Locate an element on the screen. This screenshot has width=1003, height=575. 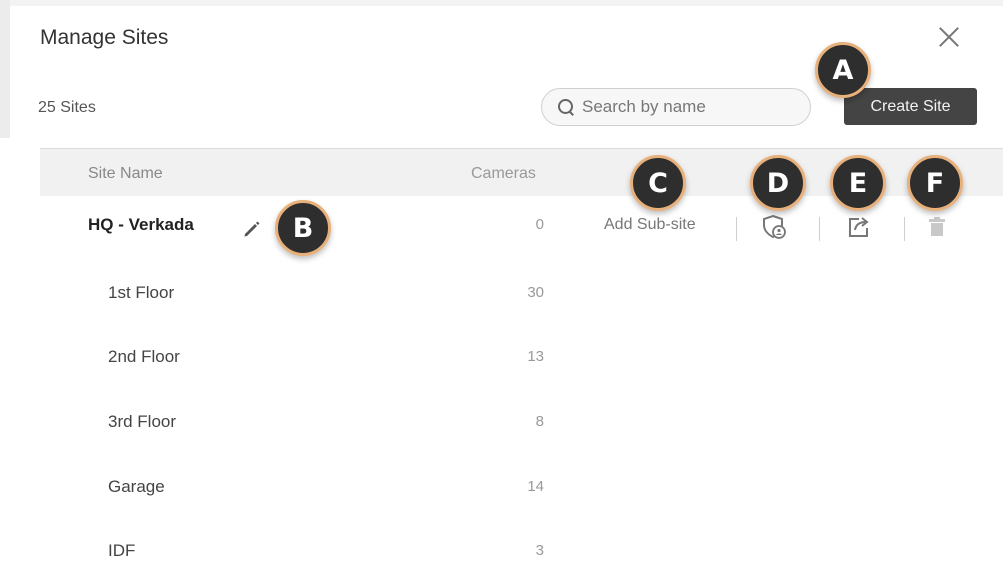
camera-count: 13 is located at coordinates (535, 356).